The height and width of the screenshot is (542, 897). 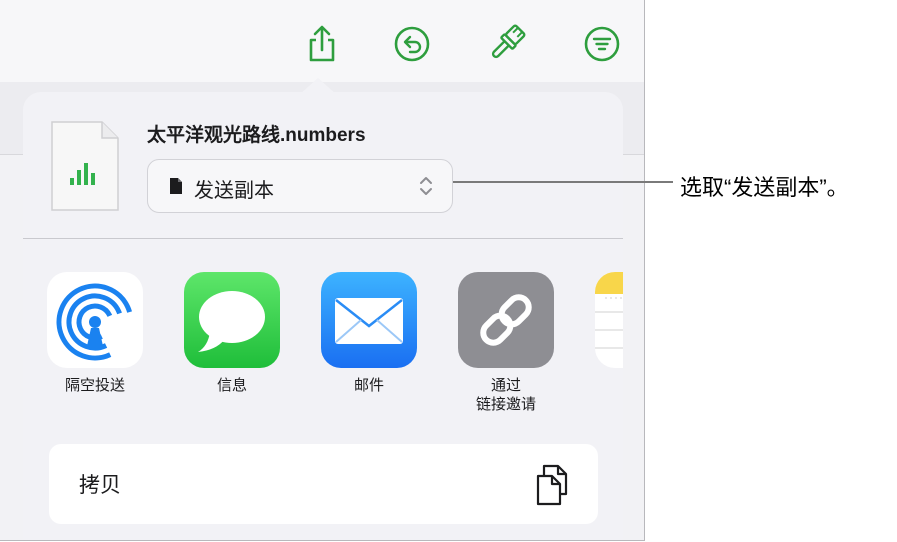 I want to click on toolbar, so click(x=322, y=41).